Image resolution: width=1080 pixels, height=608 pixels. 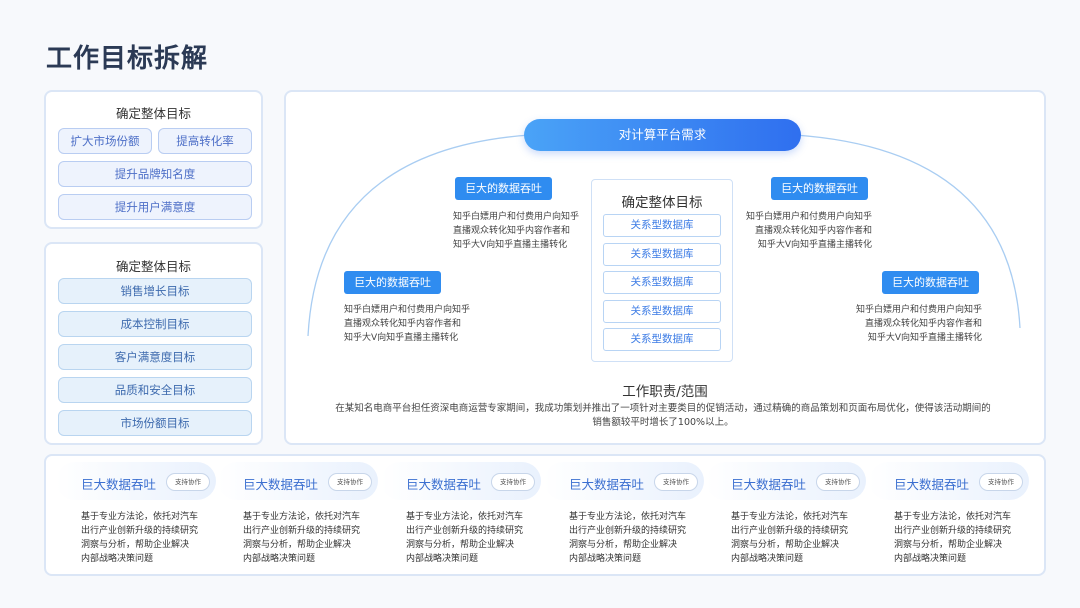 What do you see at coordinates (155, 324) in the screenshot?
I see `target-item: 成本控制目标` at bounding box center [155, 324].